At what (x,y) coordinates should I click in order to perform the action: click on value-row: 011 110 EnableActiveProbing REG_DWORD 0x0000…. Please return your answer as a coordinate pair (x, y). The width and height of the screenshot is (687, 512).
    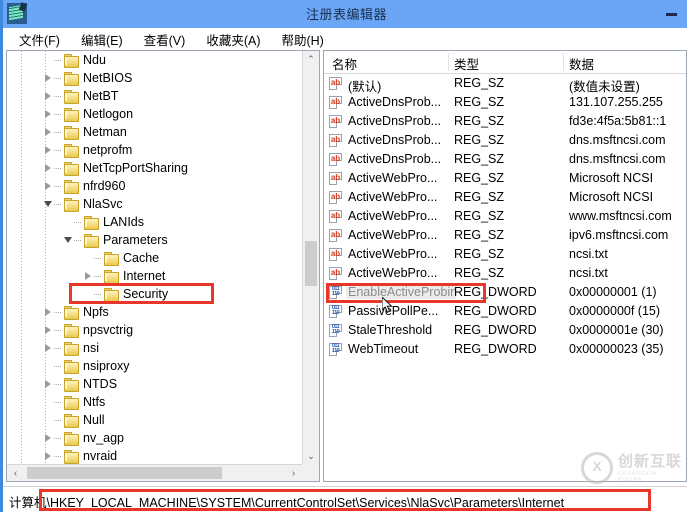
    Looking at the image, I should click on (505, 292).